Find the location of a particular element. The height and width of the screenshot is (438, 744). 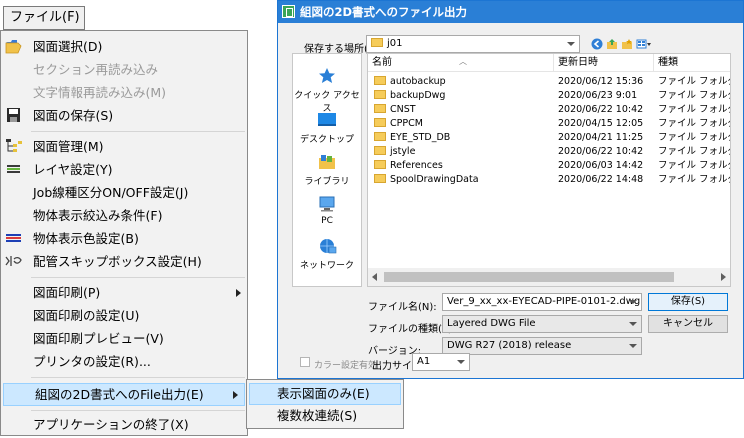

tree-manage-icon is located at coordinates (14, 145).